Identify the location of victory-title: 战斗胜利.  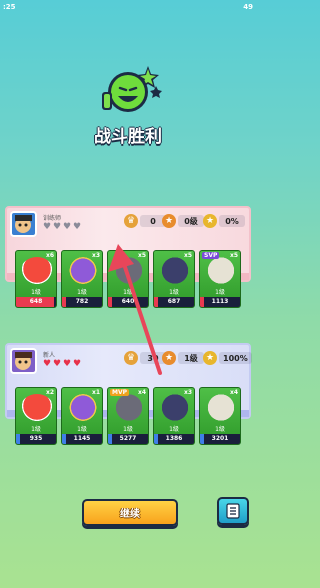
(128, 137).